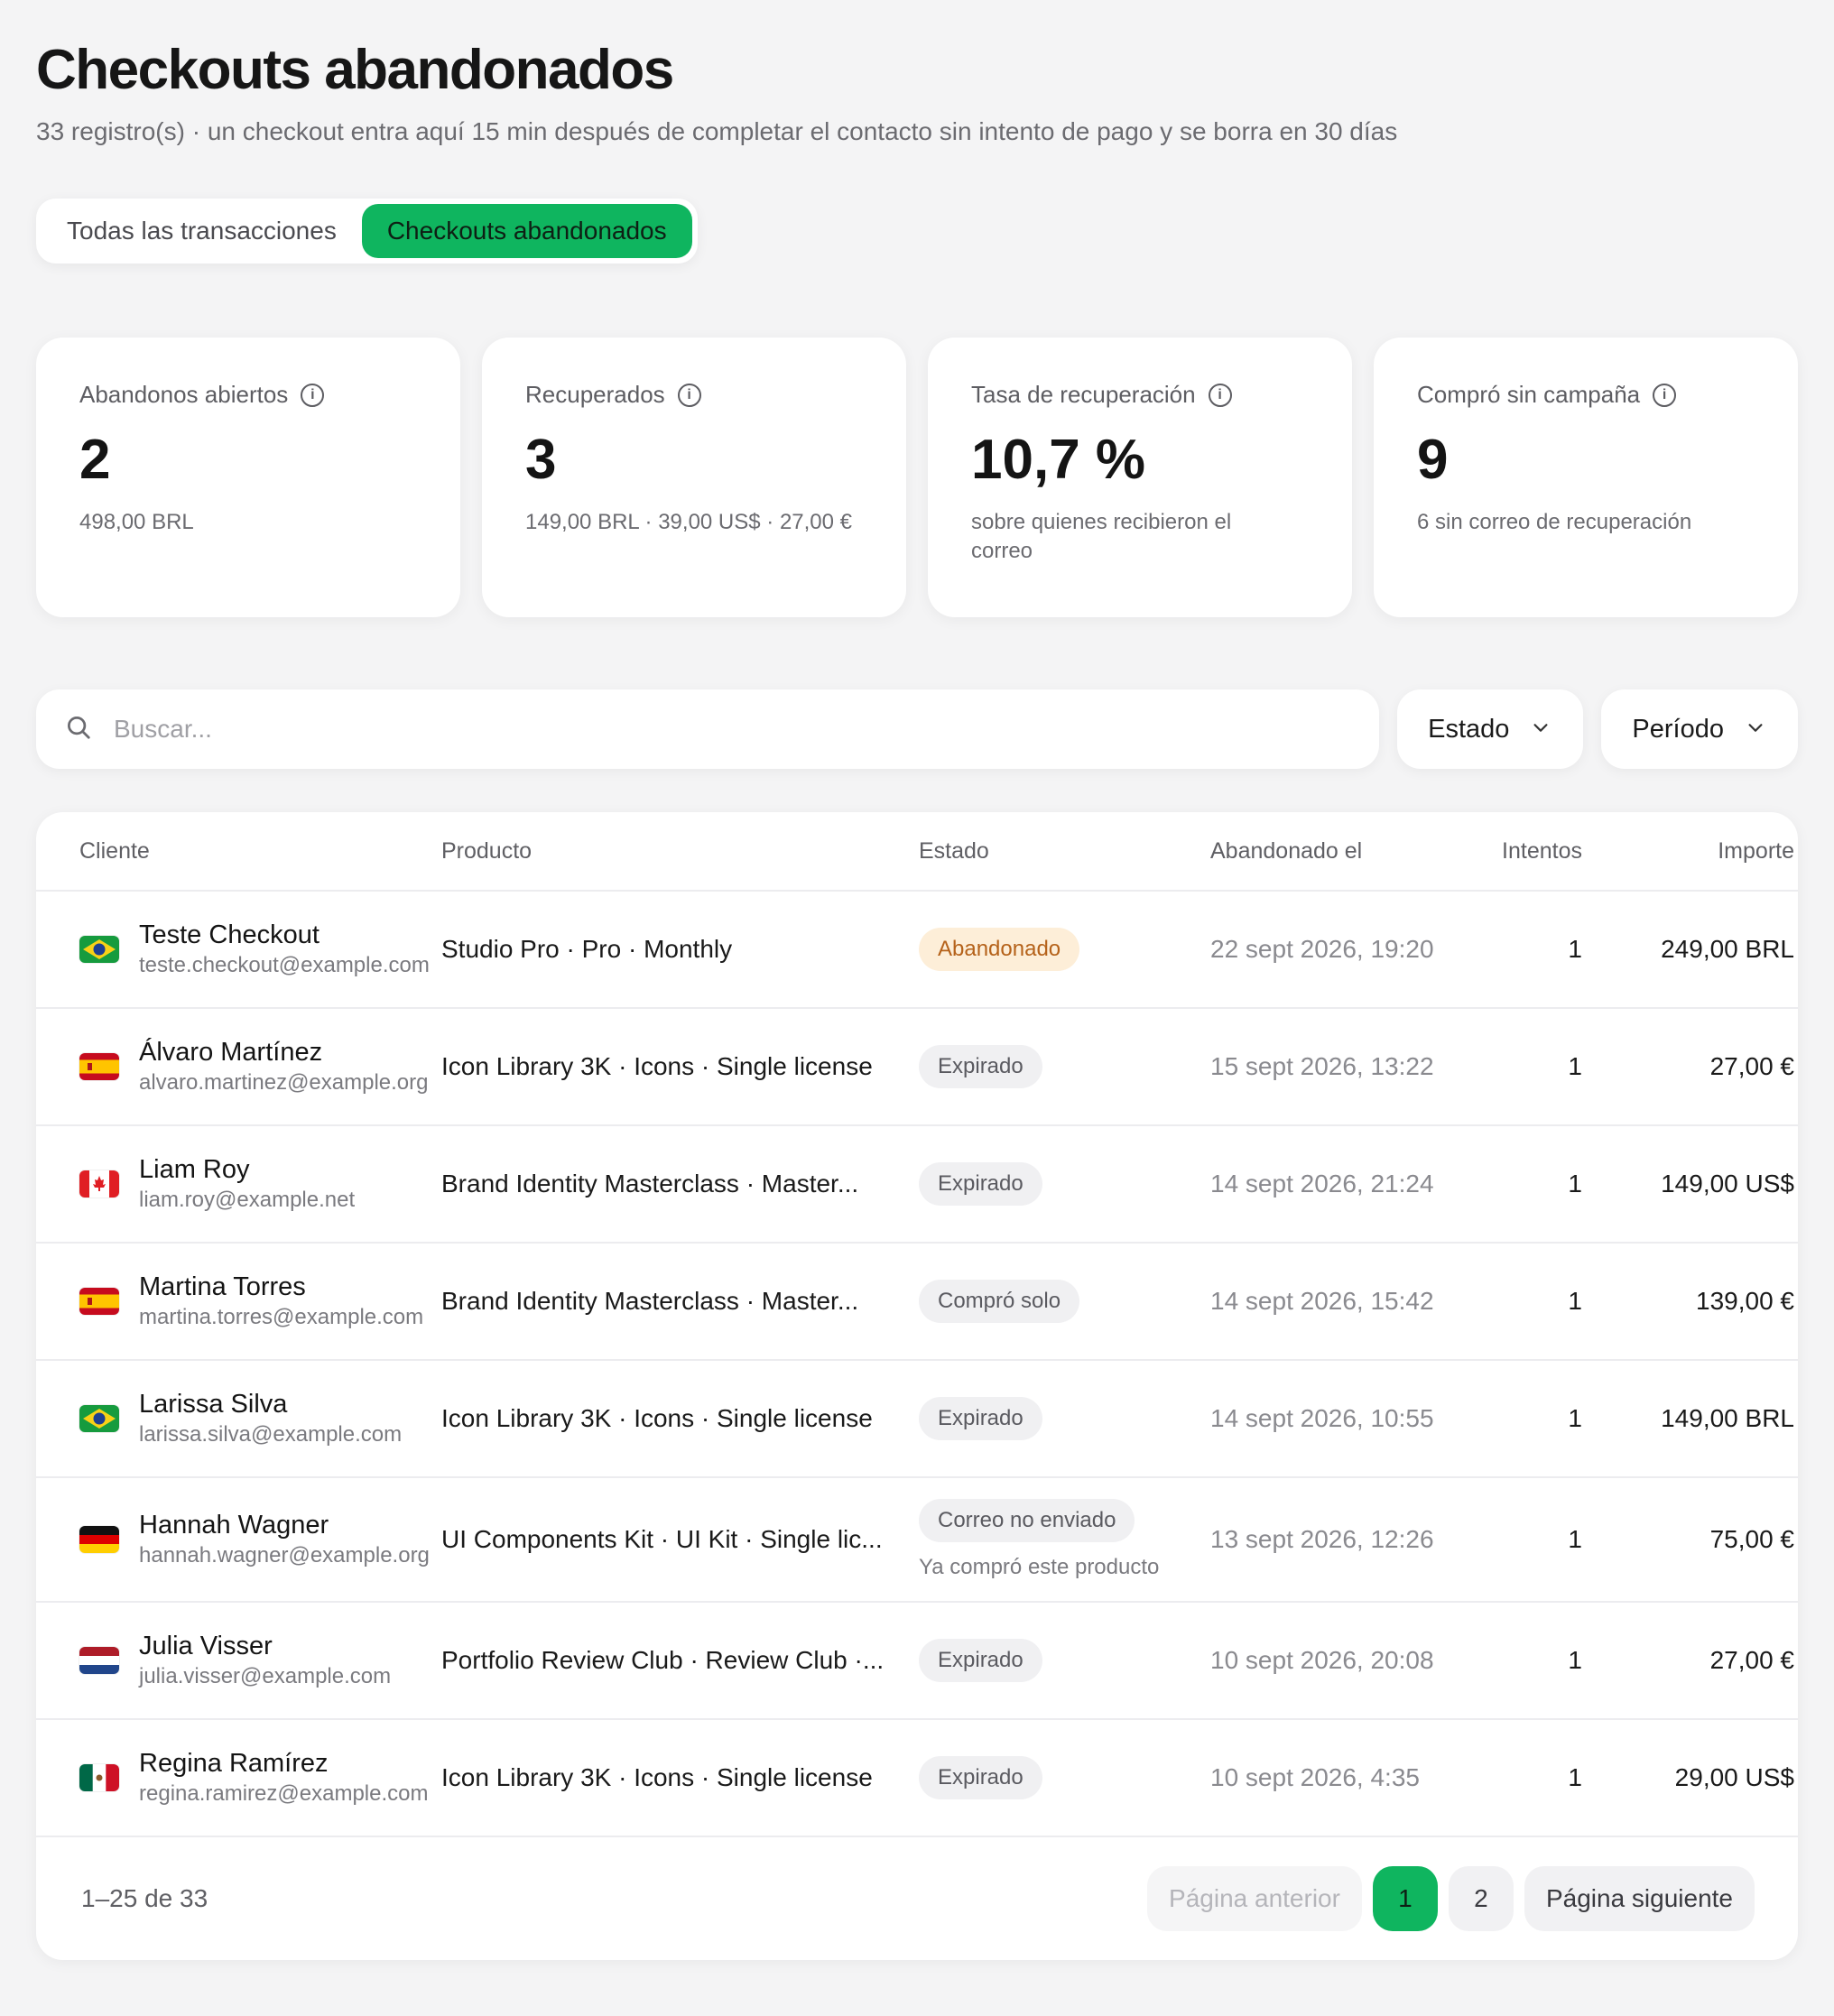  I want to click on stat-sub: 6 sin correo de recuperación, so click(1554, 522).